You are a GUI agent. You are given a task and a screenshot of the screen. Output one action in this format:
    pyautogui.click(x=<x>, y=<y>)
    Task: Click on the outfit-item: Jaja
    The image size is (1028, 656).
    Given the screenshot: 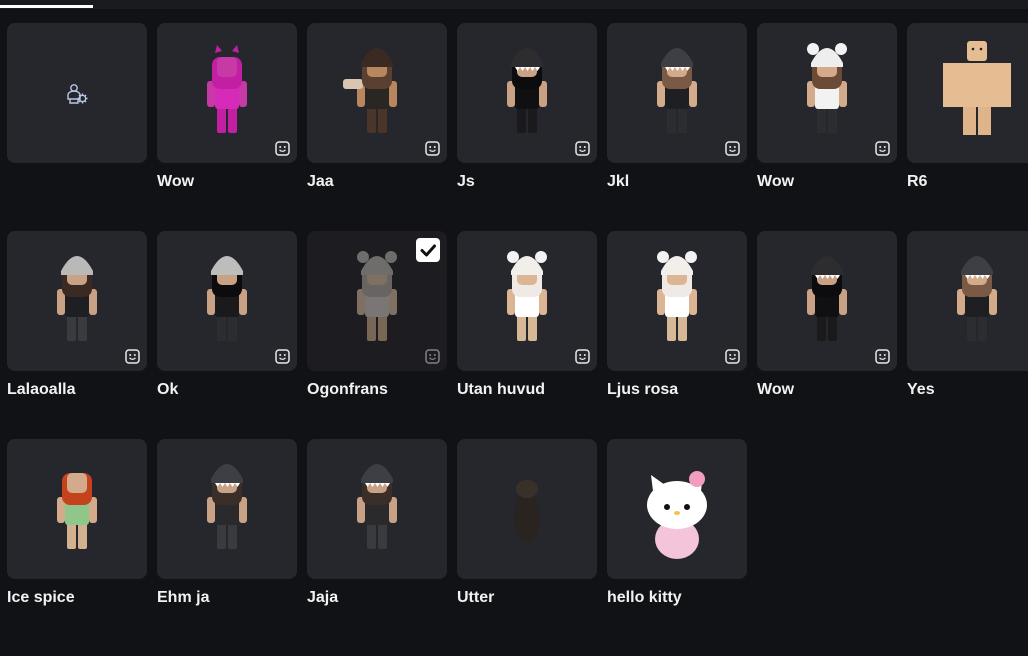 What is the action you would take?
    pyautogui.click(x=377, y=523)
    